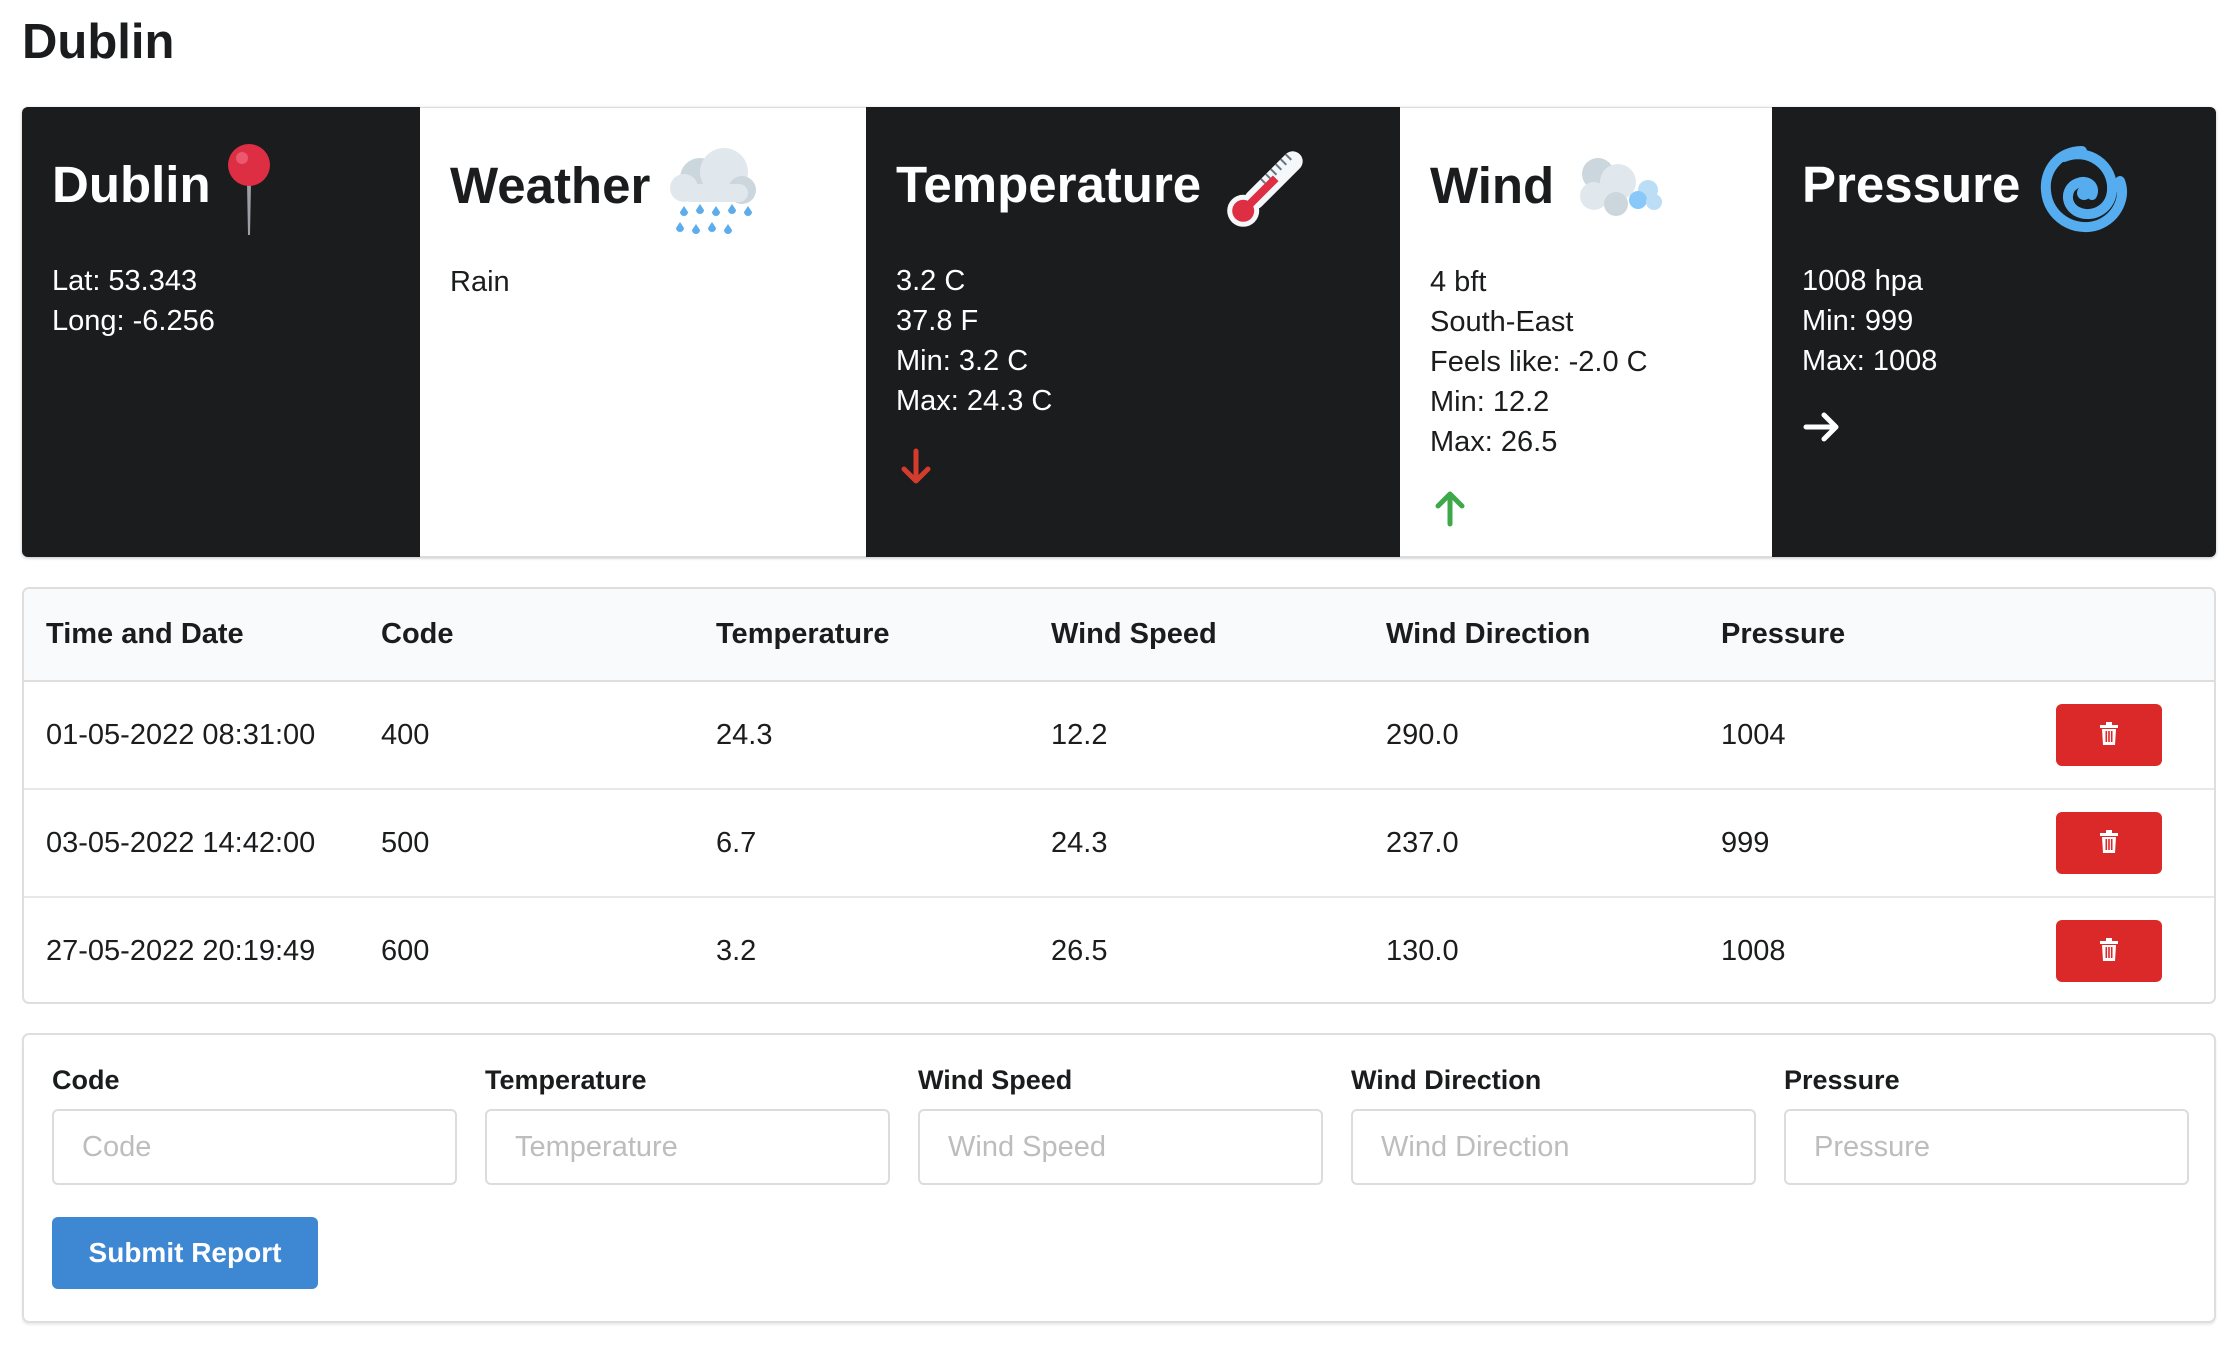 The width and height of the screenshot is (2238, 1348). I want to click on cell-code: 400, so click(526, 735).